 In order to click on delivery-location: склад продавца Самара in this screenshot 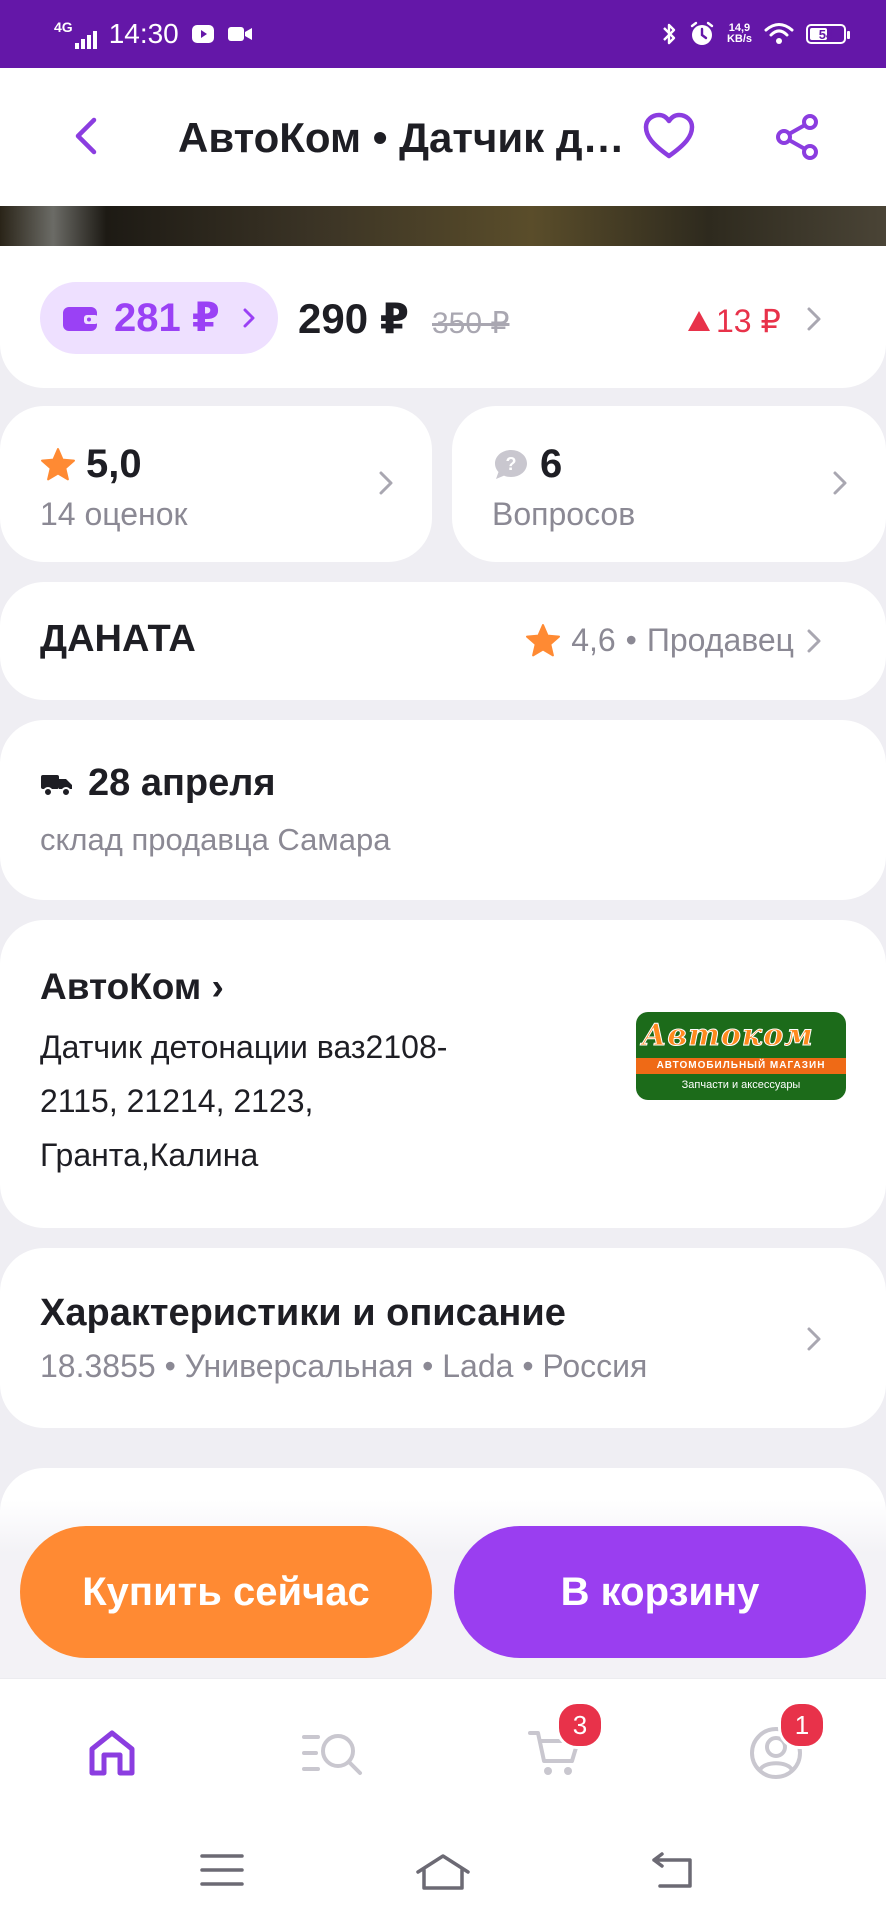, I will do `click(215, 839)`.